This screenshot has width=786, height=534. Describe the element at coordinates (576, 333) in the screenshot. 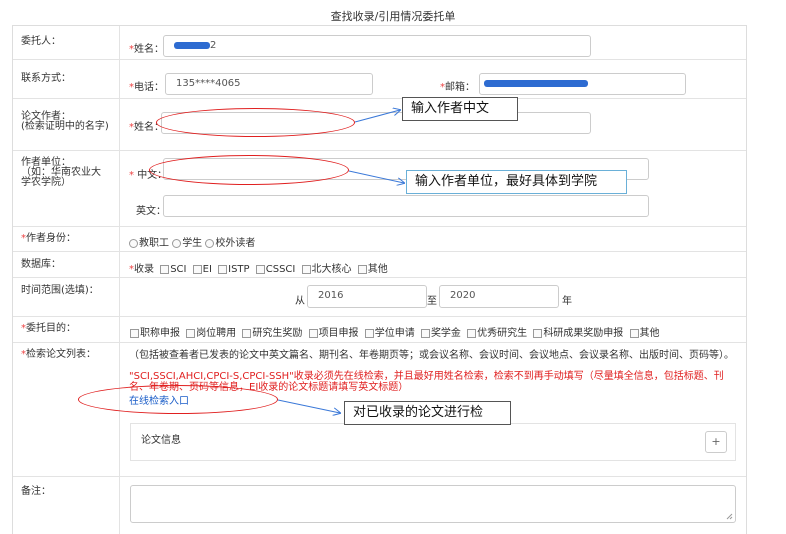

I see `purpose-option: 科研成果奖励申报` at that location.